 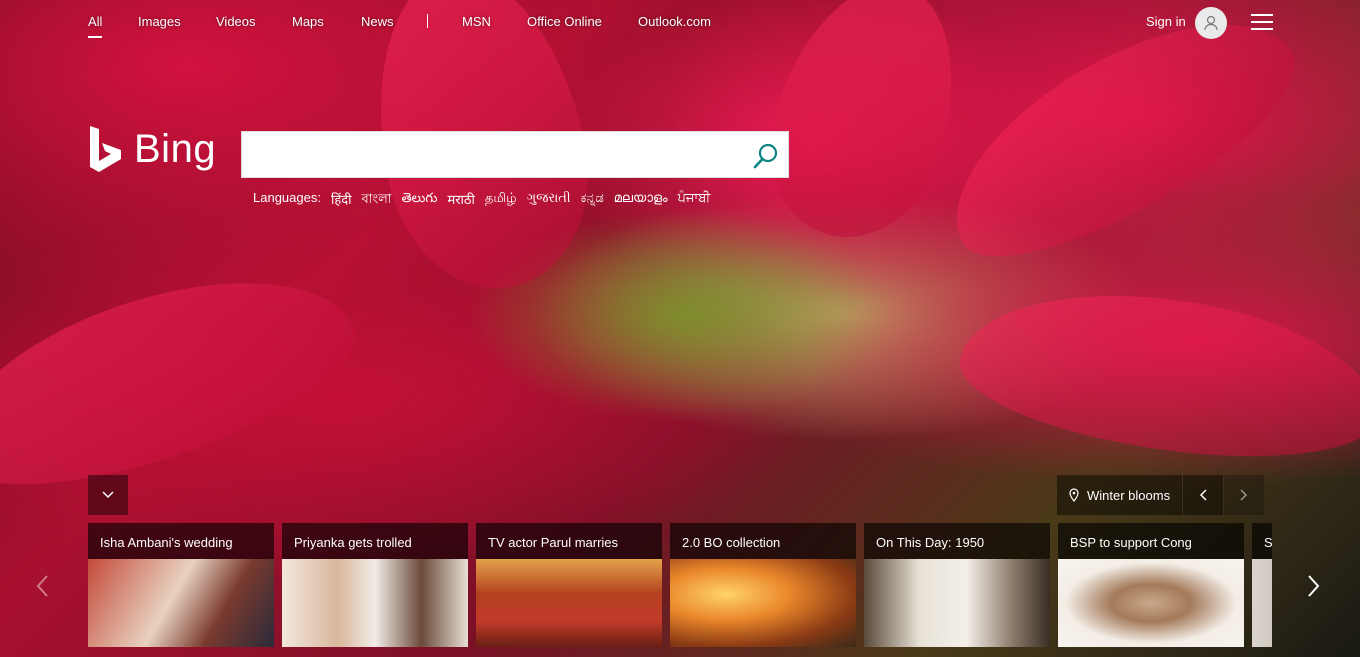 What do you see at coordinates (181, 541) in the screenshot?
I see `news-tile-title: Isha Ambani's wedding` at bounding box center [181, 541].